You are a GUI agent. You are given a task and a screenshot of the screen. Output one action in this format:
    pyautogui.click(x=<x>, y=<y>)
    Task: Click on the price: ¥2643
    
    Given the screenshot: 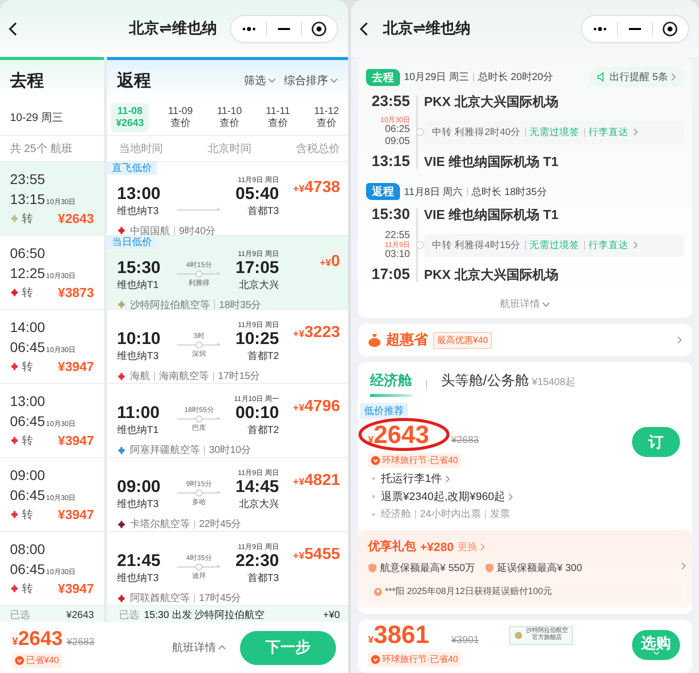 What is the action you would take?
    pyautogui.click(x=76, y=218)
    